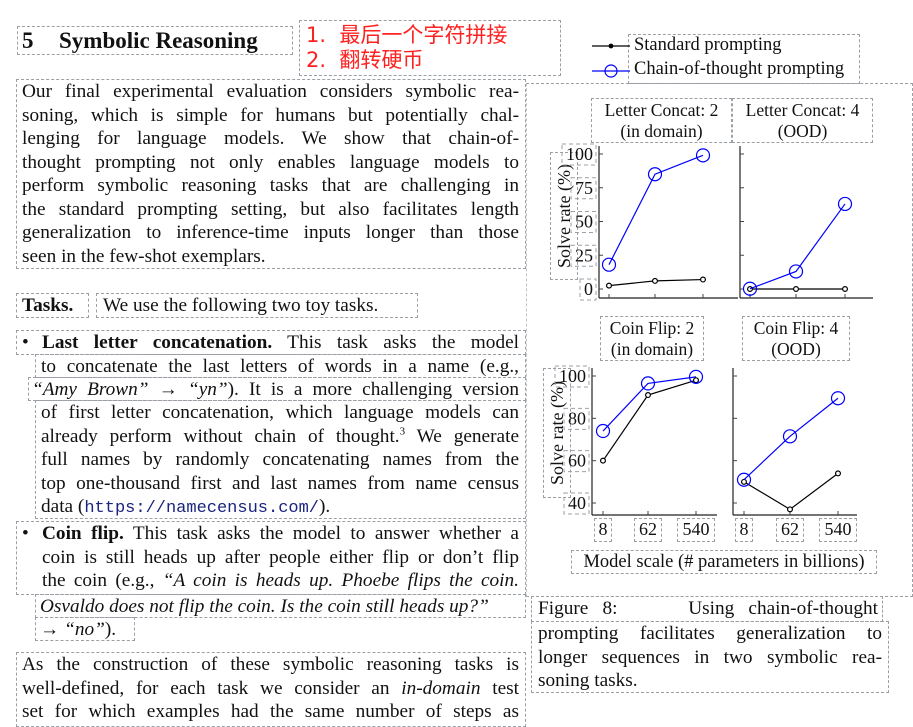 This screenshot has height=727, width=913. I want to click on caption-line: prompting facilitates generalization to, so click(710, 633).